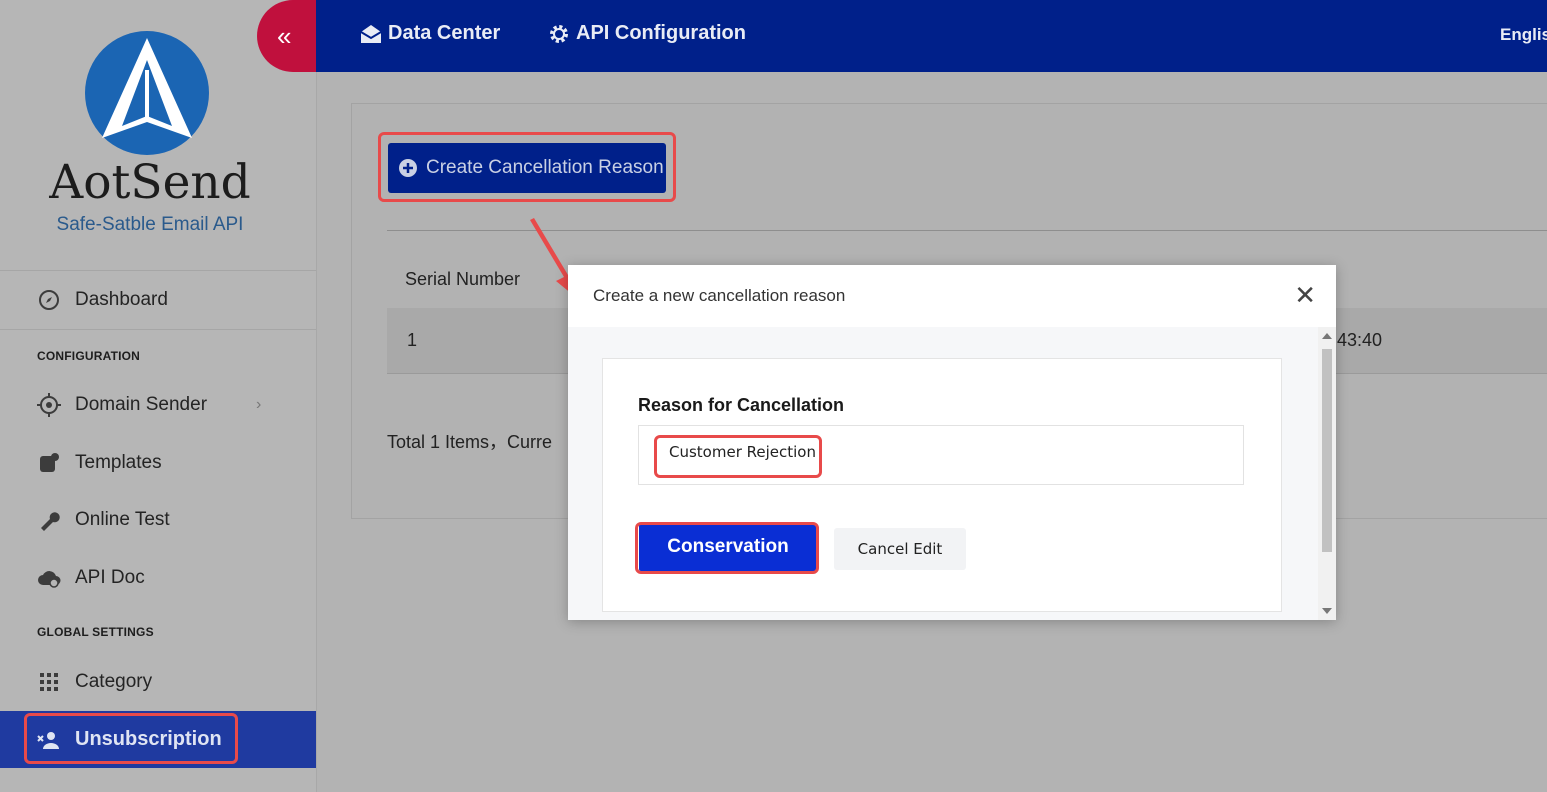 This screenshot has width=1547, height=792. What do you see at coordinates (900, 549) in the screenshot?
I see `cancel-edit-button: Cancel Edit` at bounding box center [900, 549].